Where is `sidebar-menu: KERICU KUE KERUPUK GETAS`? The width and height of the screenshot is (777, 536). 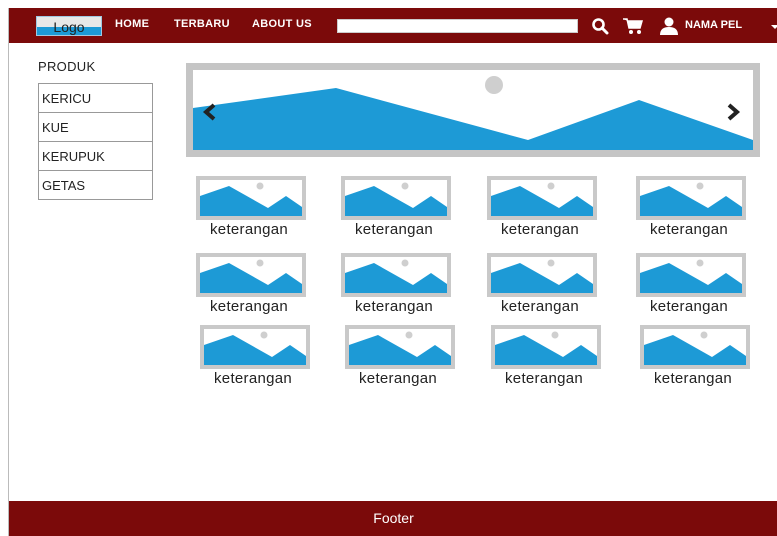
sidebar-menu: KERICU KUE KERUPUK GETAS is located at coordinates (95, 141).